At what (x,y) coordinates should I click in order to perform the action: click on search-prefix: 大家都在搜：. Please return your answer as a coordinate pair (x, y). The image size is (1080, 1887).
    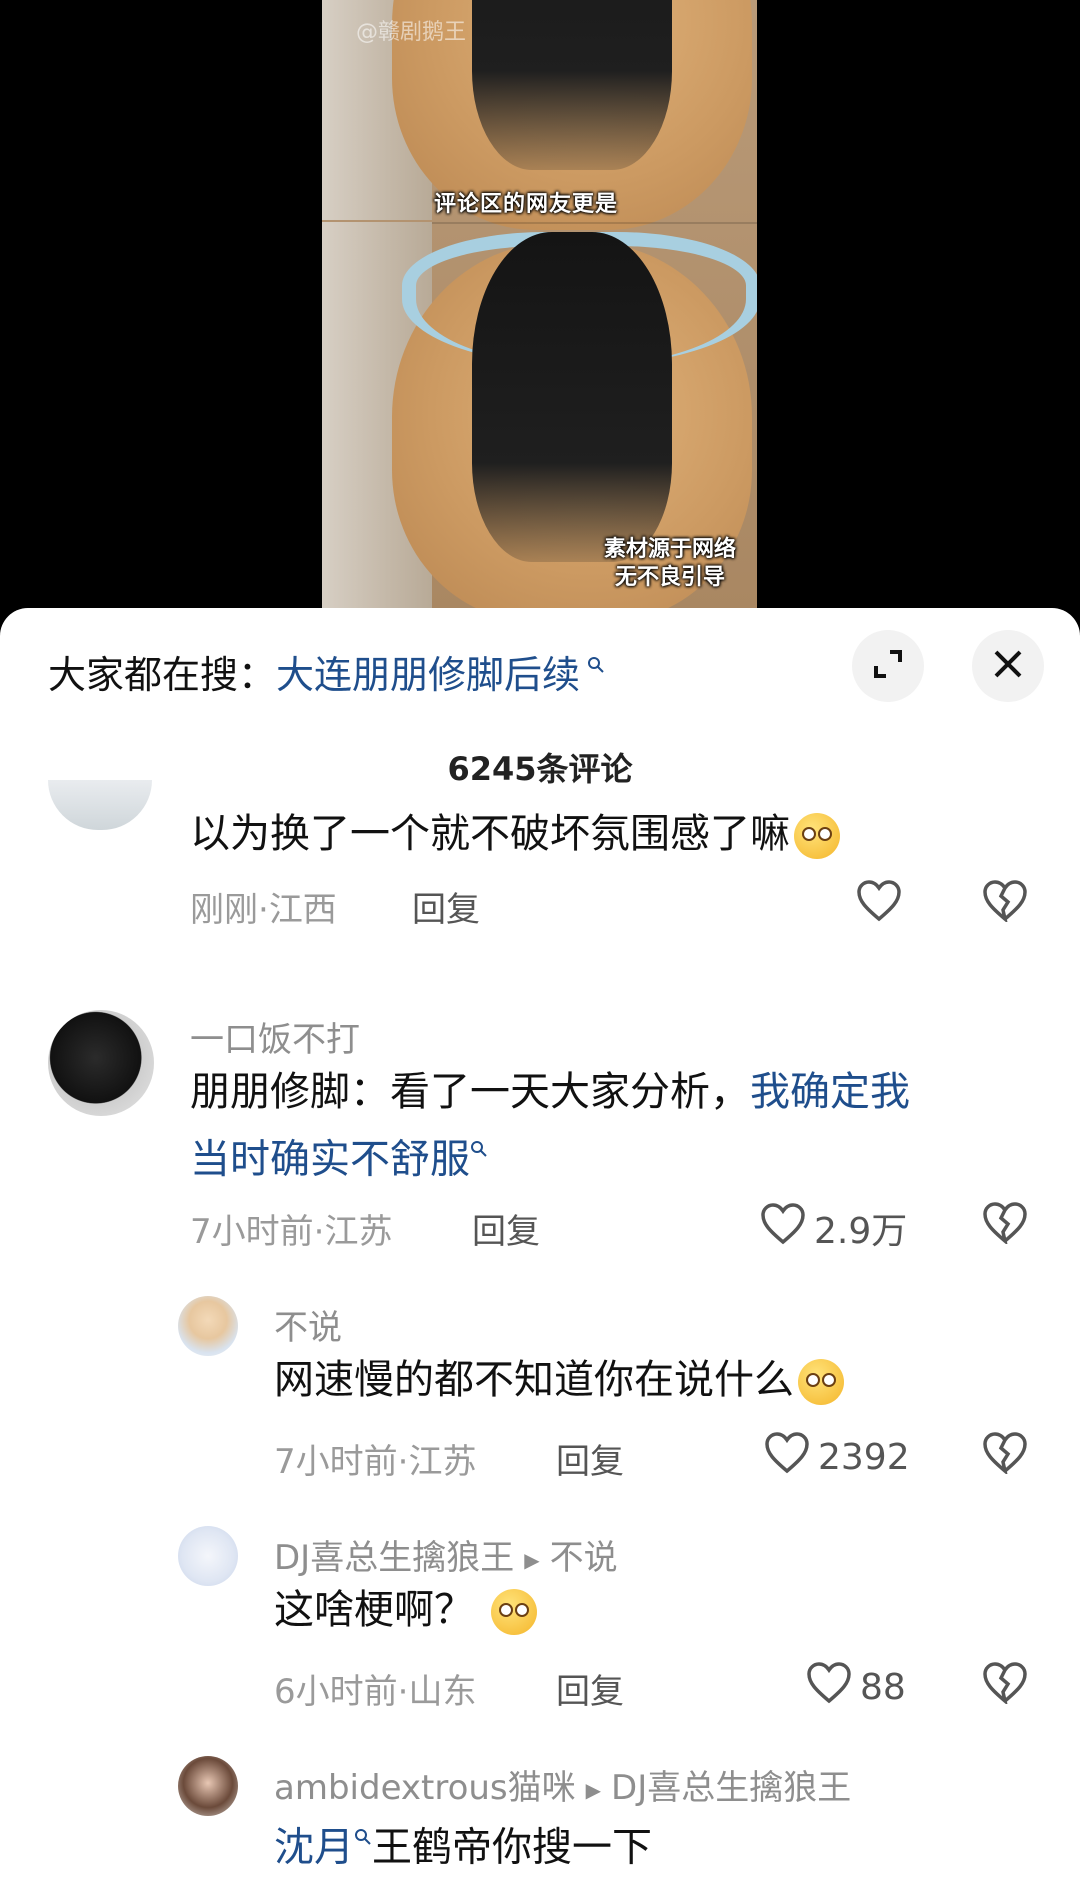
    Looking at the image, I should click on (162, 675).